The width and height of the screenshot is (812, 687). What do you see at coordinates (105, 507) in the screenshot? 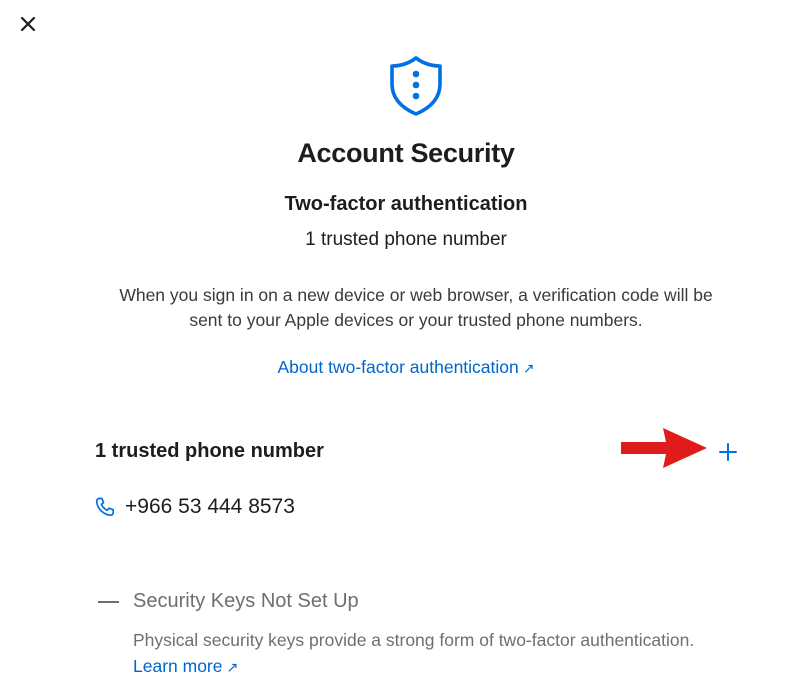
I see `phone-icon` at bounding box center [105, 507].